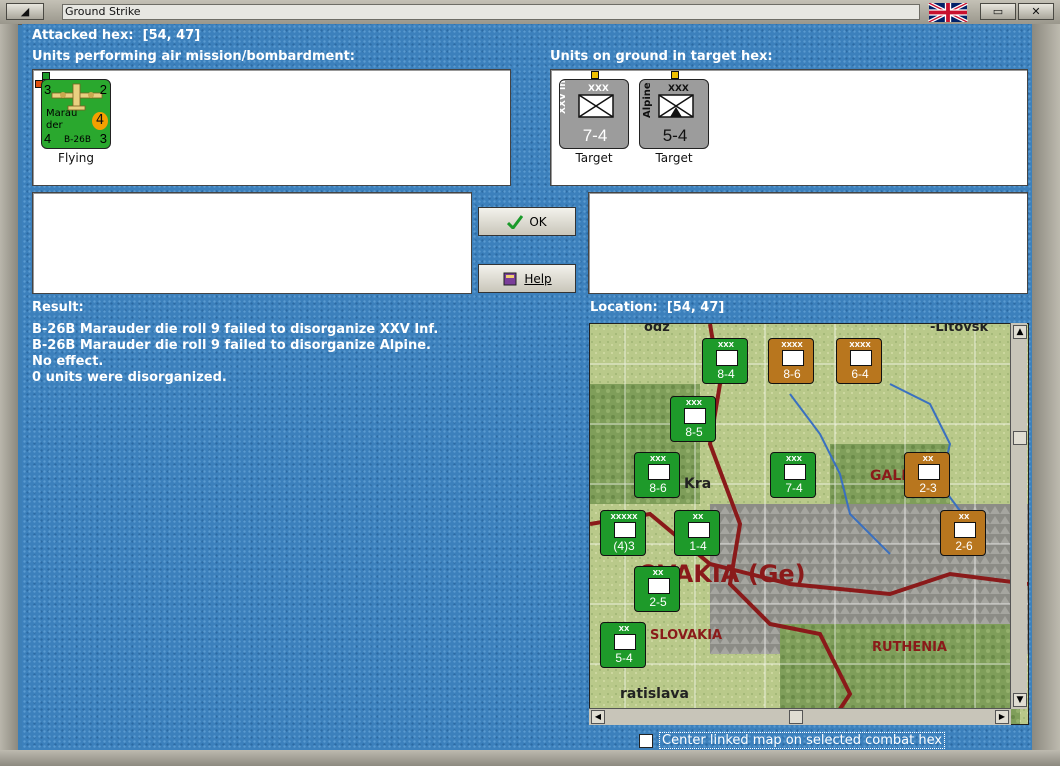  I want to click on map-unit-counter: XX 1-4, so click(697, 533).